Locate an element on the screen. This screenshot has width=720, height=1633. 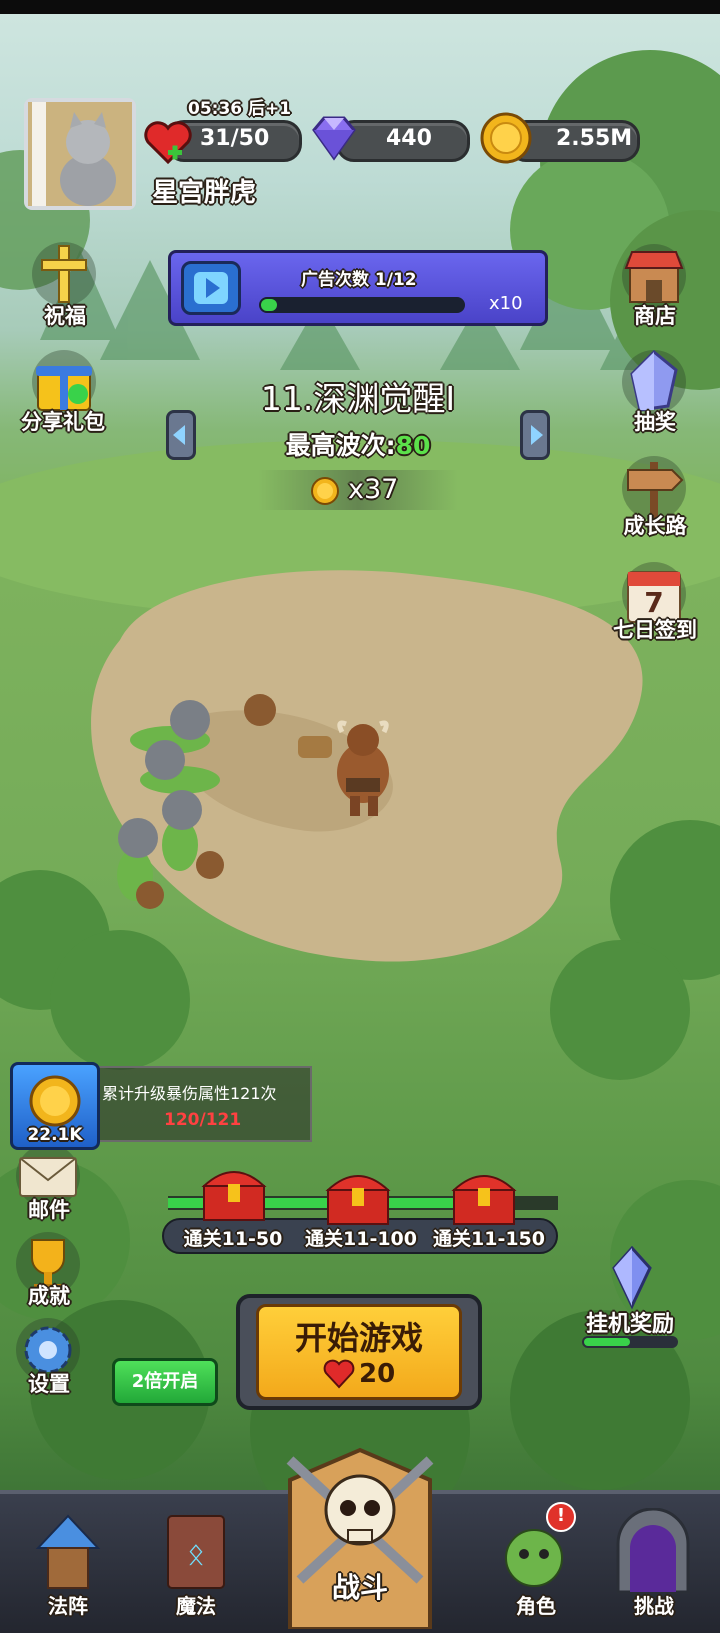
ad-multiplier: x10 is located at coordinates (506, 303).